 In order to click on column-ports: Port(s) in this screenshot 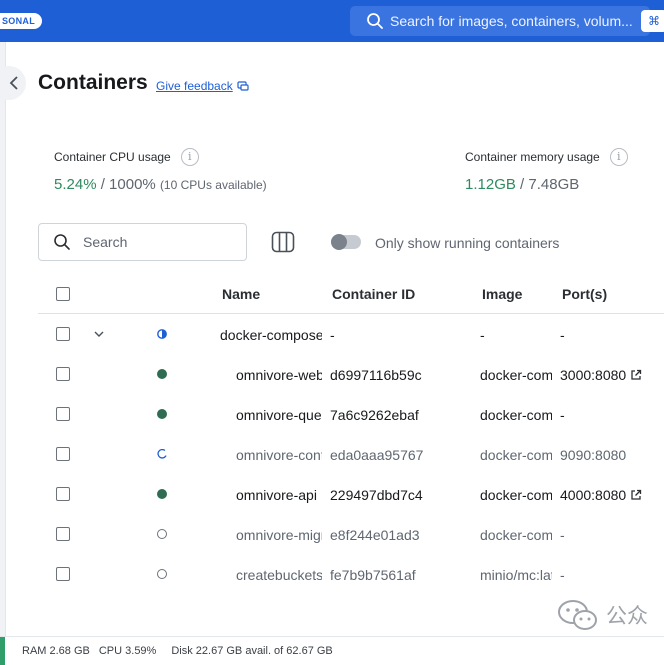, I will do `click(584, 294)`.